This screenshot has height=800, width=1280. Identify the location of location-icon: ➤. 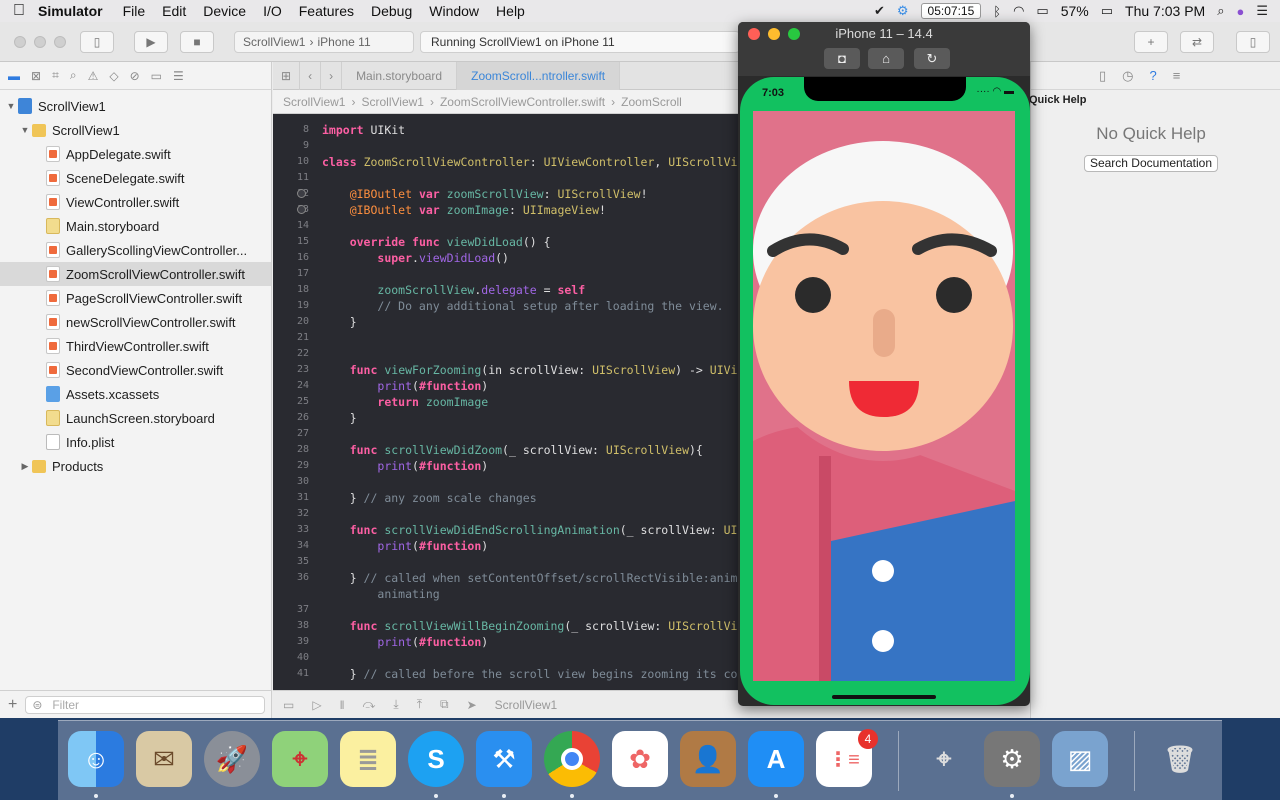
(472, 705).